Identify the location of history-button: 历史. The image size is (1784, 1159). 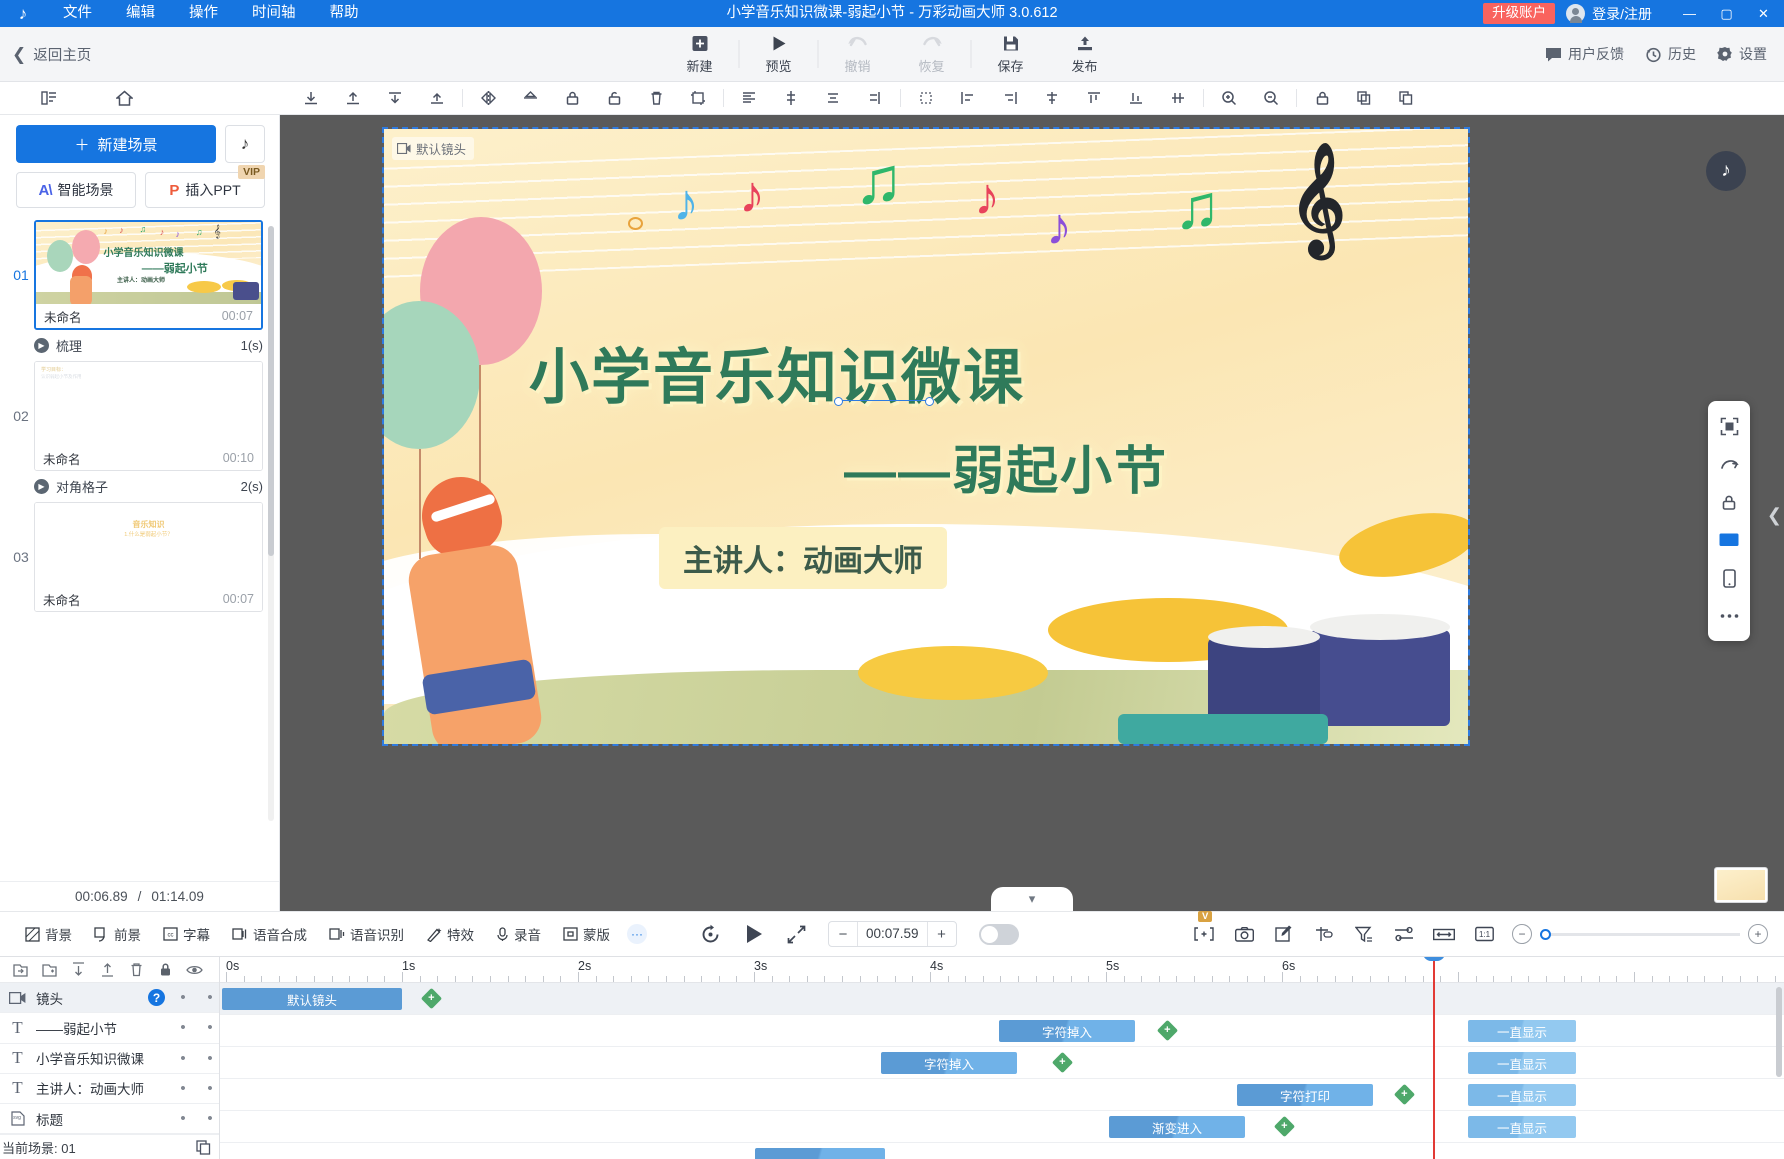
(1670, 54).